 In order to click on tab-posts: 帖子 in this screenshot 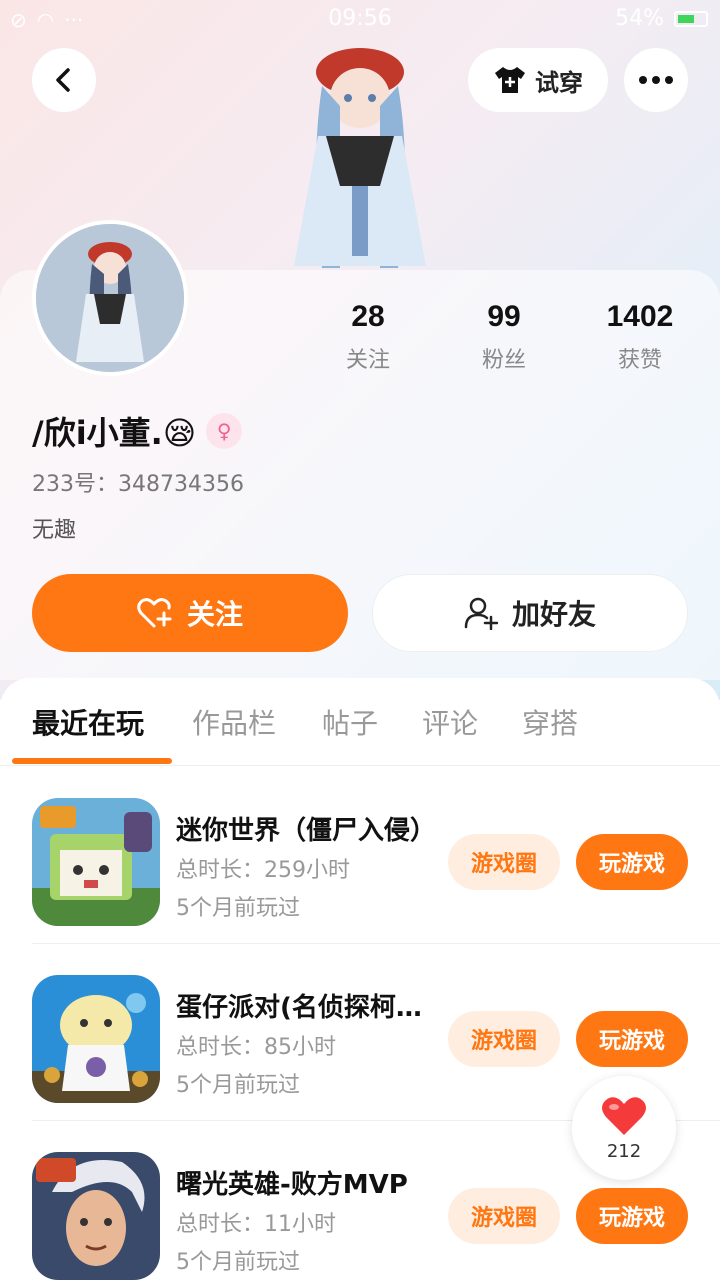, I will do `click(350, 722)`.